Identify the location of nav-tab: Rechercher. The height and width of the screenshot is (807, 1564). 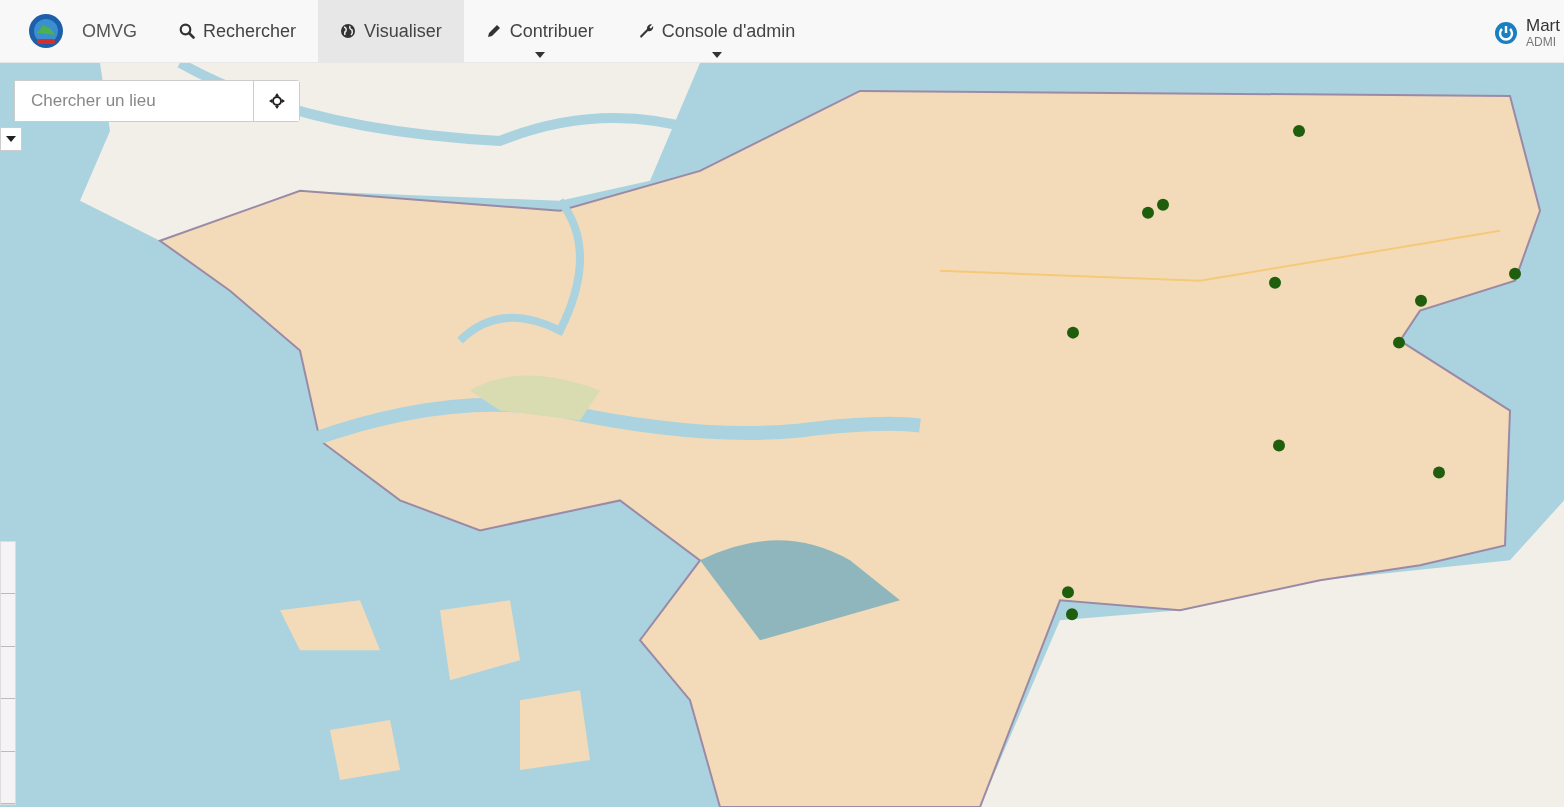
(238, 31).